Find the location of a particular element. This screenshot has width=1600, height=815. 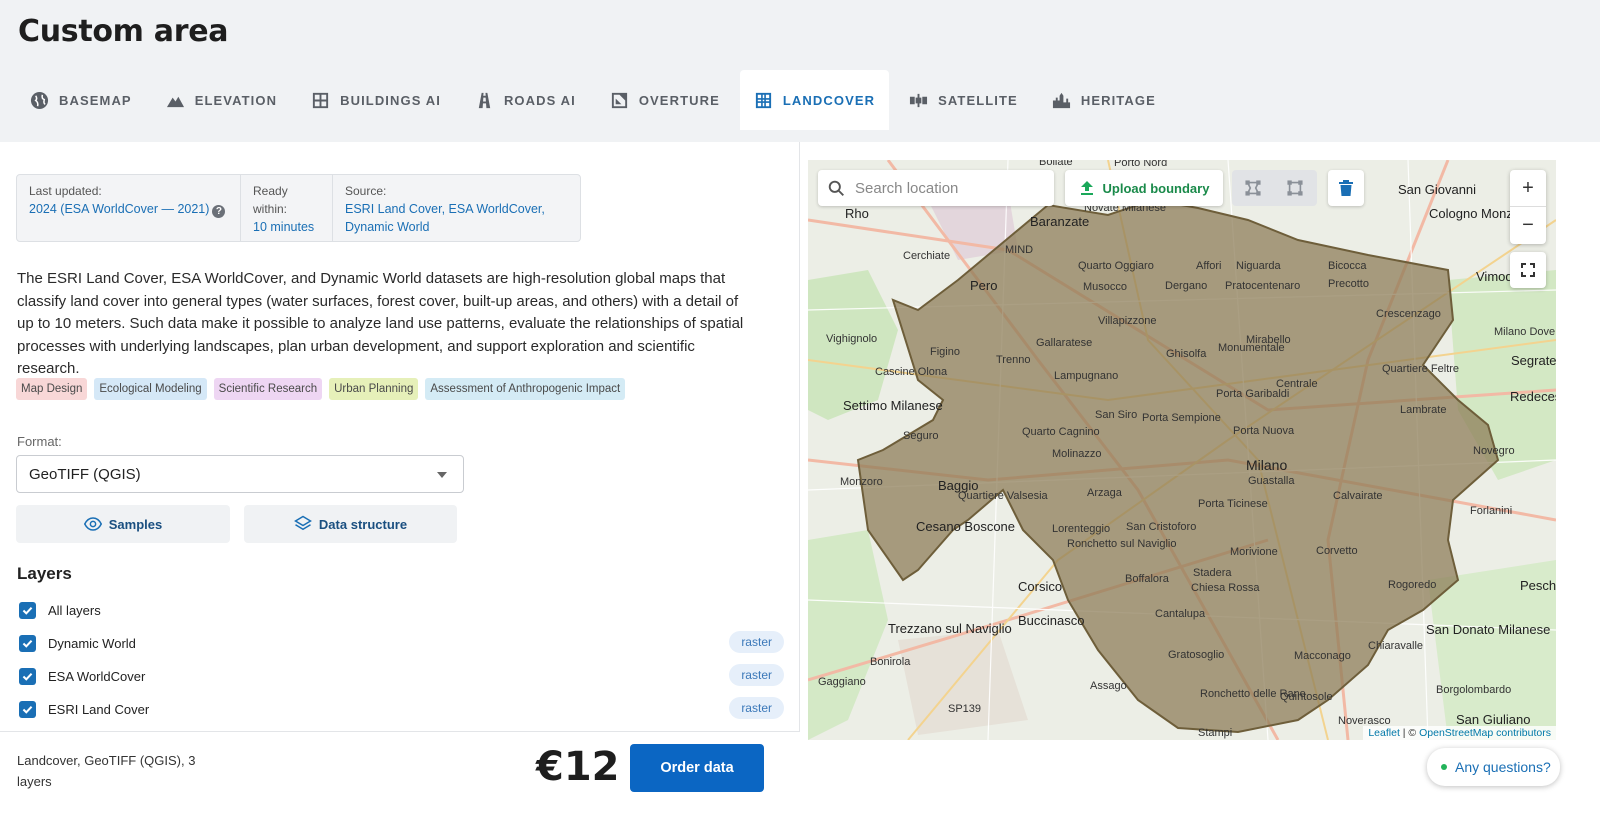

mountain-icon is located at coordinates (175, 101).